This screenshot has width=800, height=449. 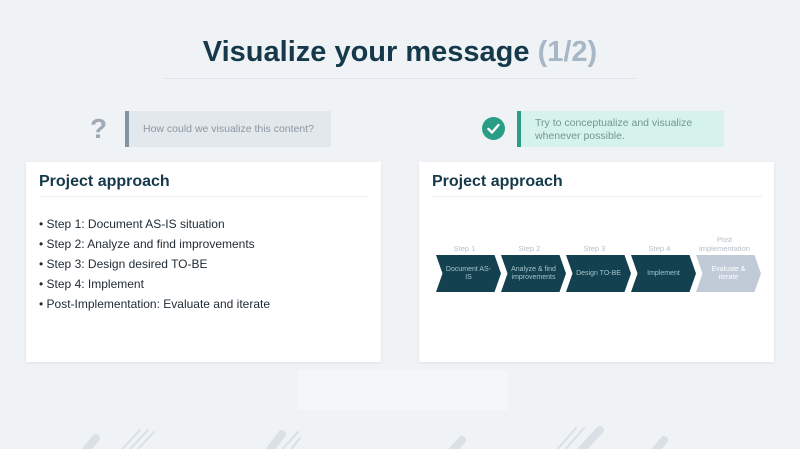 I want to click on process-step-arrow: Design TO-BE, so click(x=598, y=273).